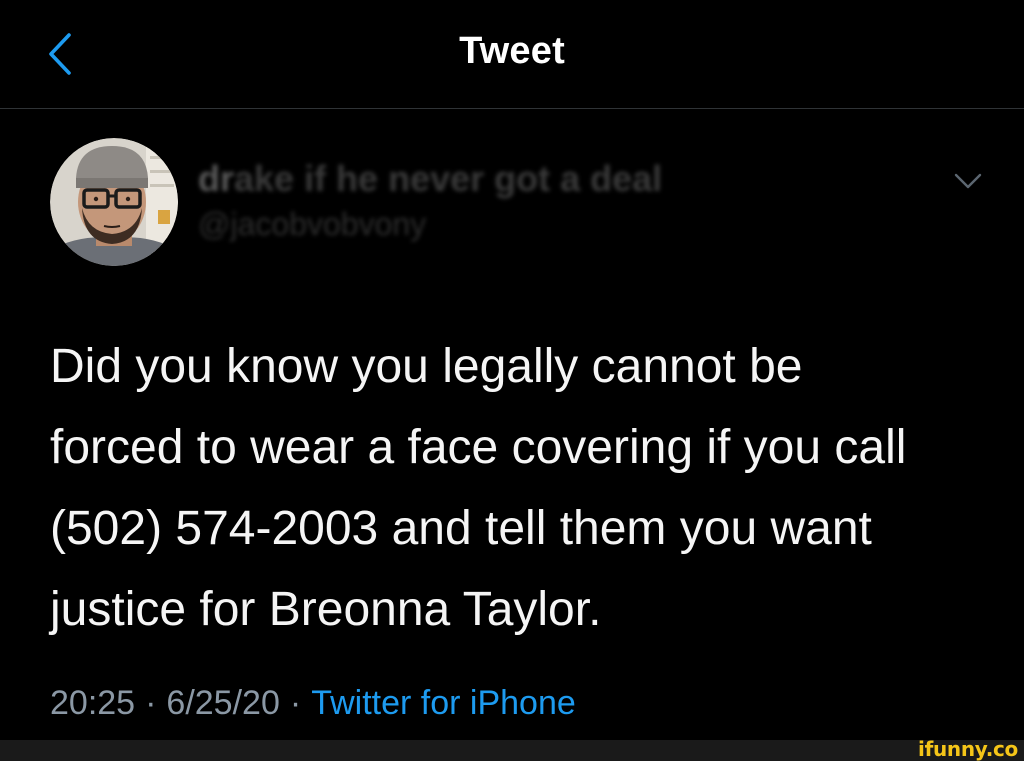 The image size is (1024, 761). I want to click on avatar-image, so click(114, 202).